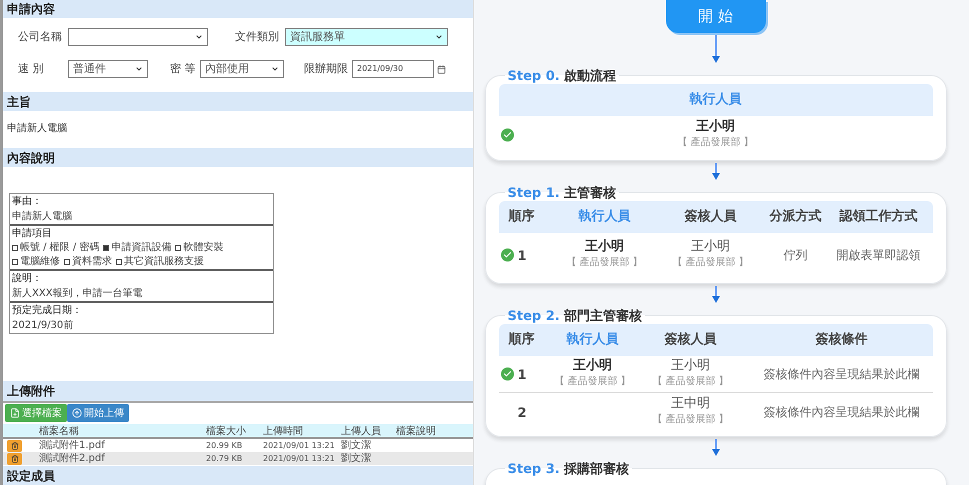 The image size is (969, 485). Describe the element at coordinates (242, 69) in the screenshot. I see `dropdown: 內部使用` at that location.